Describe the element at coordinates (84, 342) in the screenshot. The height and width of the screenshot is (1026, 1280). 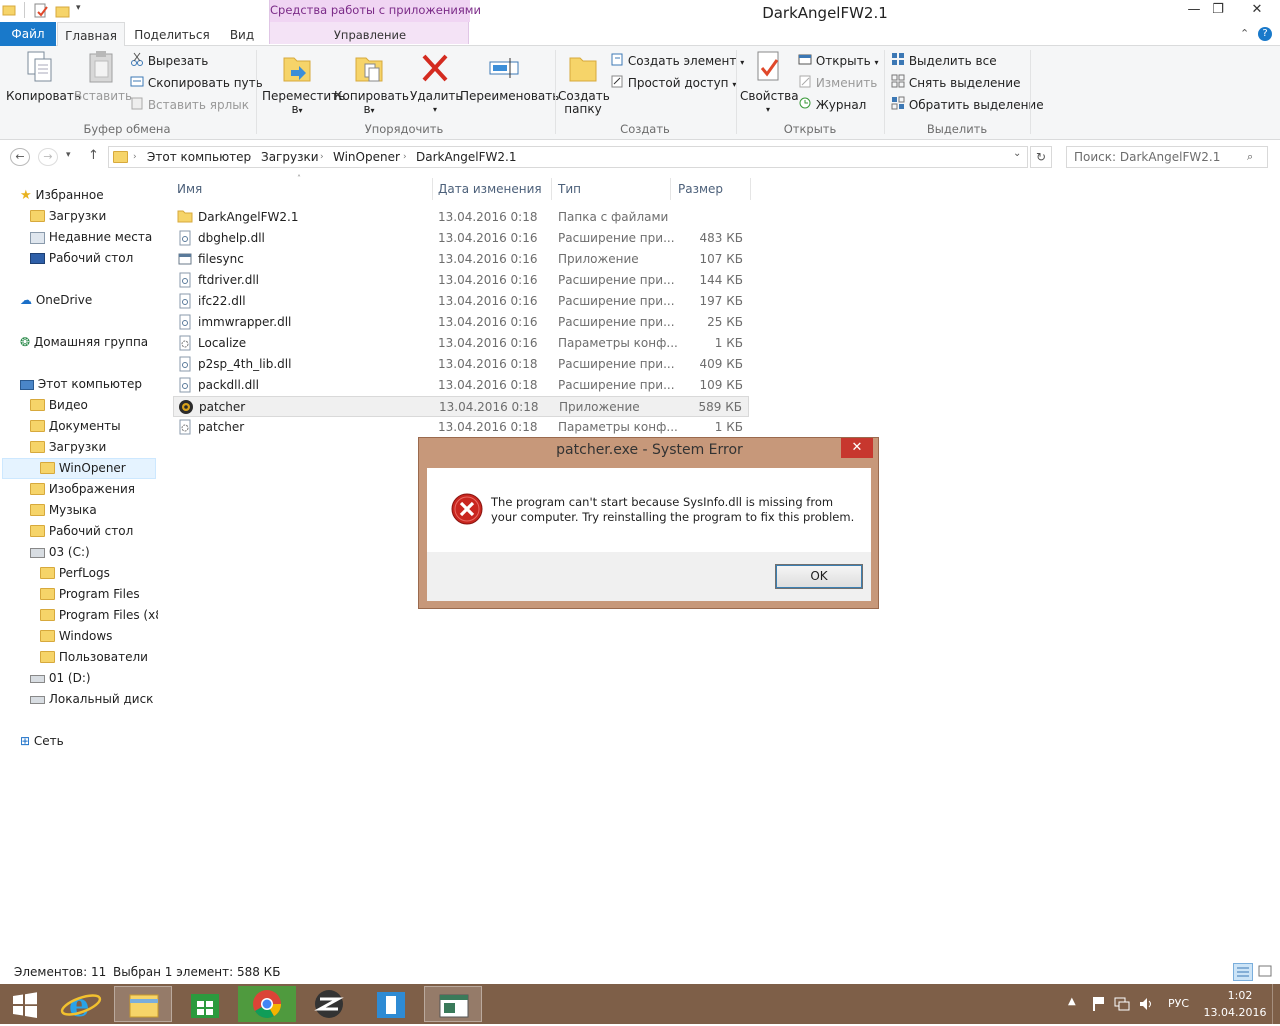
I see `nav-homegroup: ❂ Домашняя группа` at that location.